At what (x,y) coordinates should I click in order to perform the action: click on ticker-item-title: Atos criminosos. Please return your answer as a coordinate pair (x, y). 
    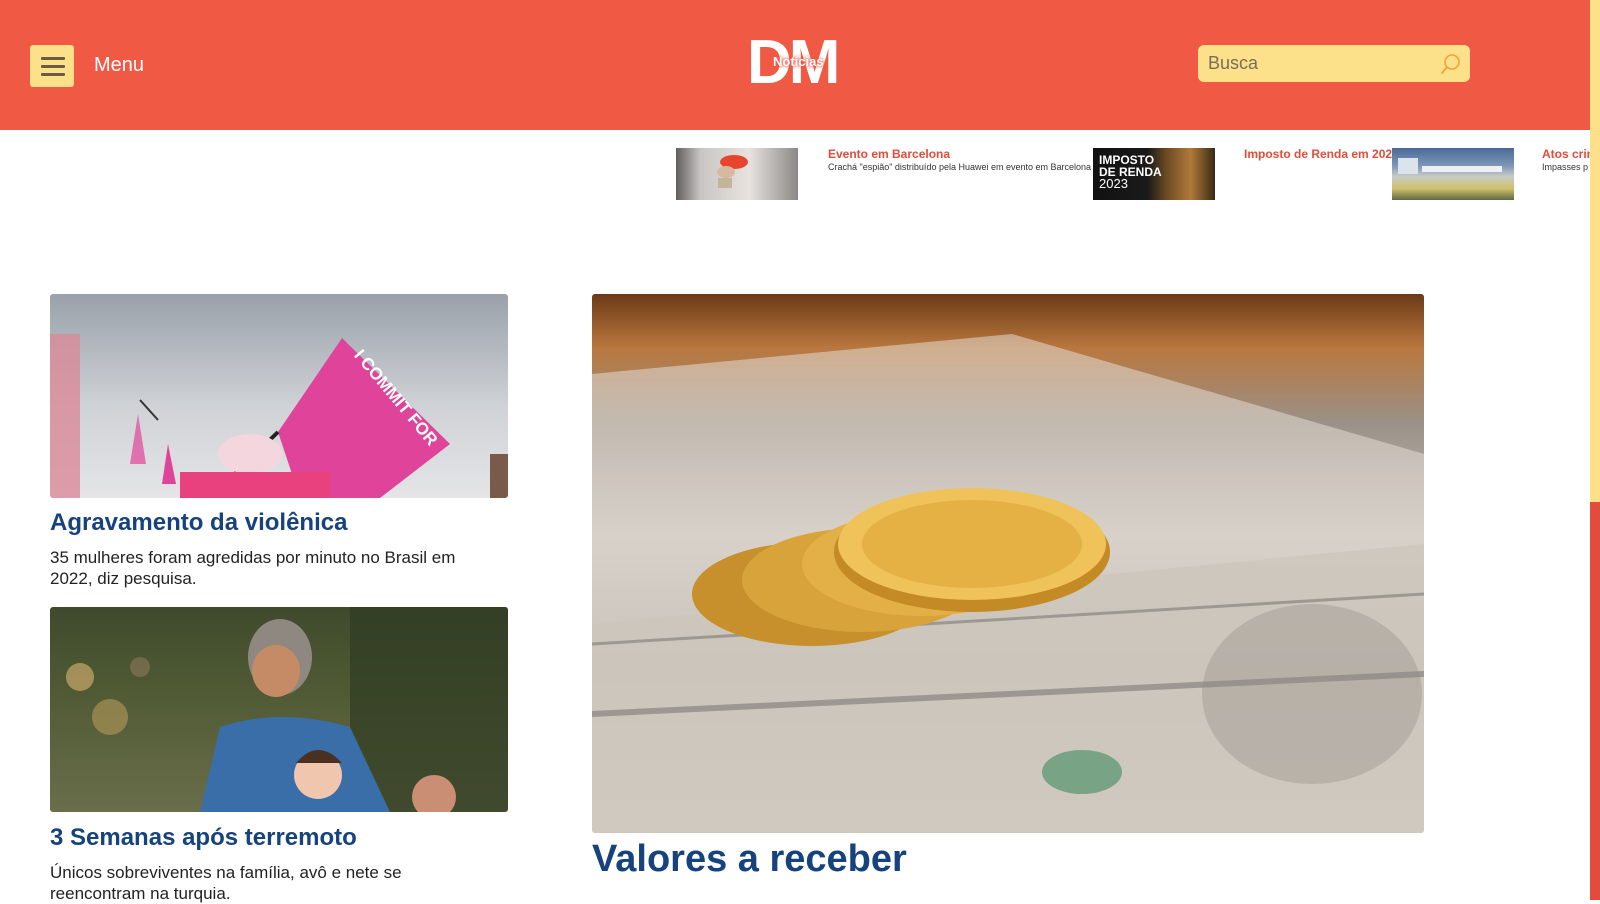
    Looking at the image, I should click on (1566, 154).